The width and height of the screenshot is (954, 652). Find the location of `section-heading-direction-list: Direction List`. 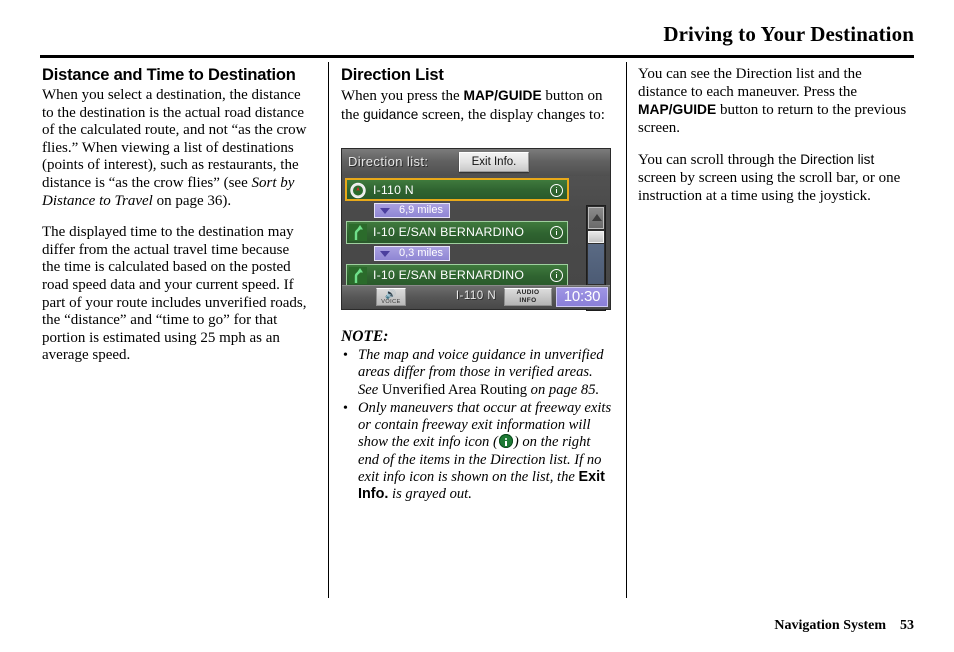

section-heading-direction-list: Direction List is located at coordinates (392, 75).